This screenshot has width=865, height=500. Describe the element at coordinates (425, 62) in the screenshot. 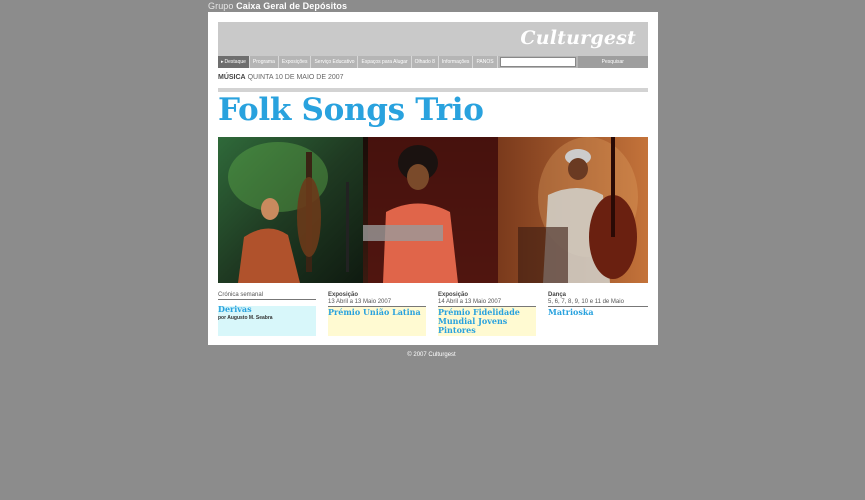

I see `nav-item-olhado: Olhado 8` at that location.